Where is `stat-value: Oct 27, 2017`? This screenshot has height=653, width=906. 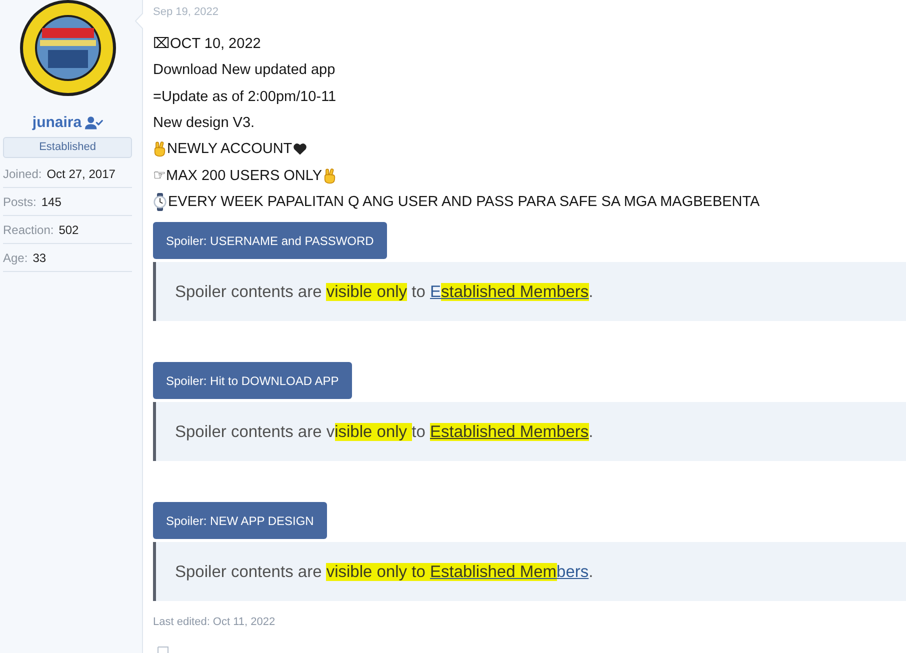
stat-value: Oct 27, 2017 is located at coordinates (81, 174).